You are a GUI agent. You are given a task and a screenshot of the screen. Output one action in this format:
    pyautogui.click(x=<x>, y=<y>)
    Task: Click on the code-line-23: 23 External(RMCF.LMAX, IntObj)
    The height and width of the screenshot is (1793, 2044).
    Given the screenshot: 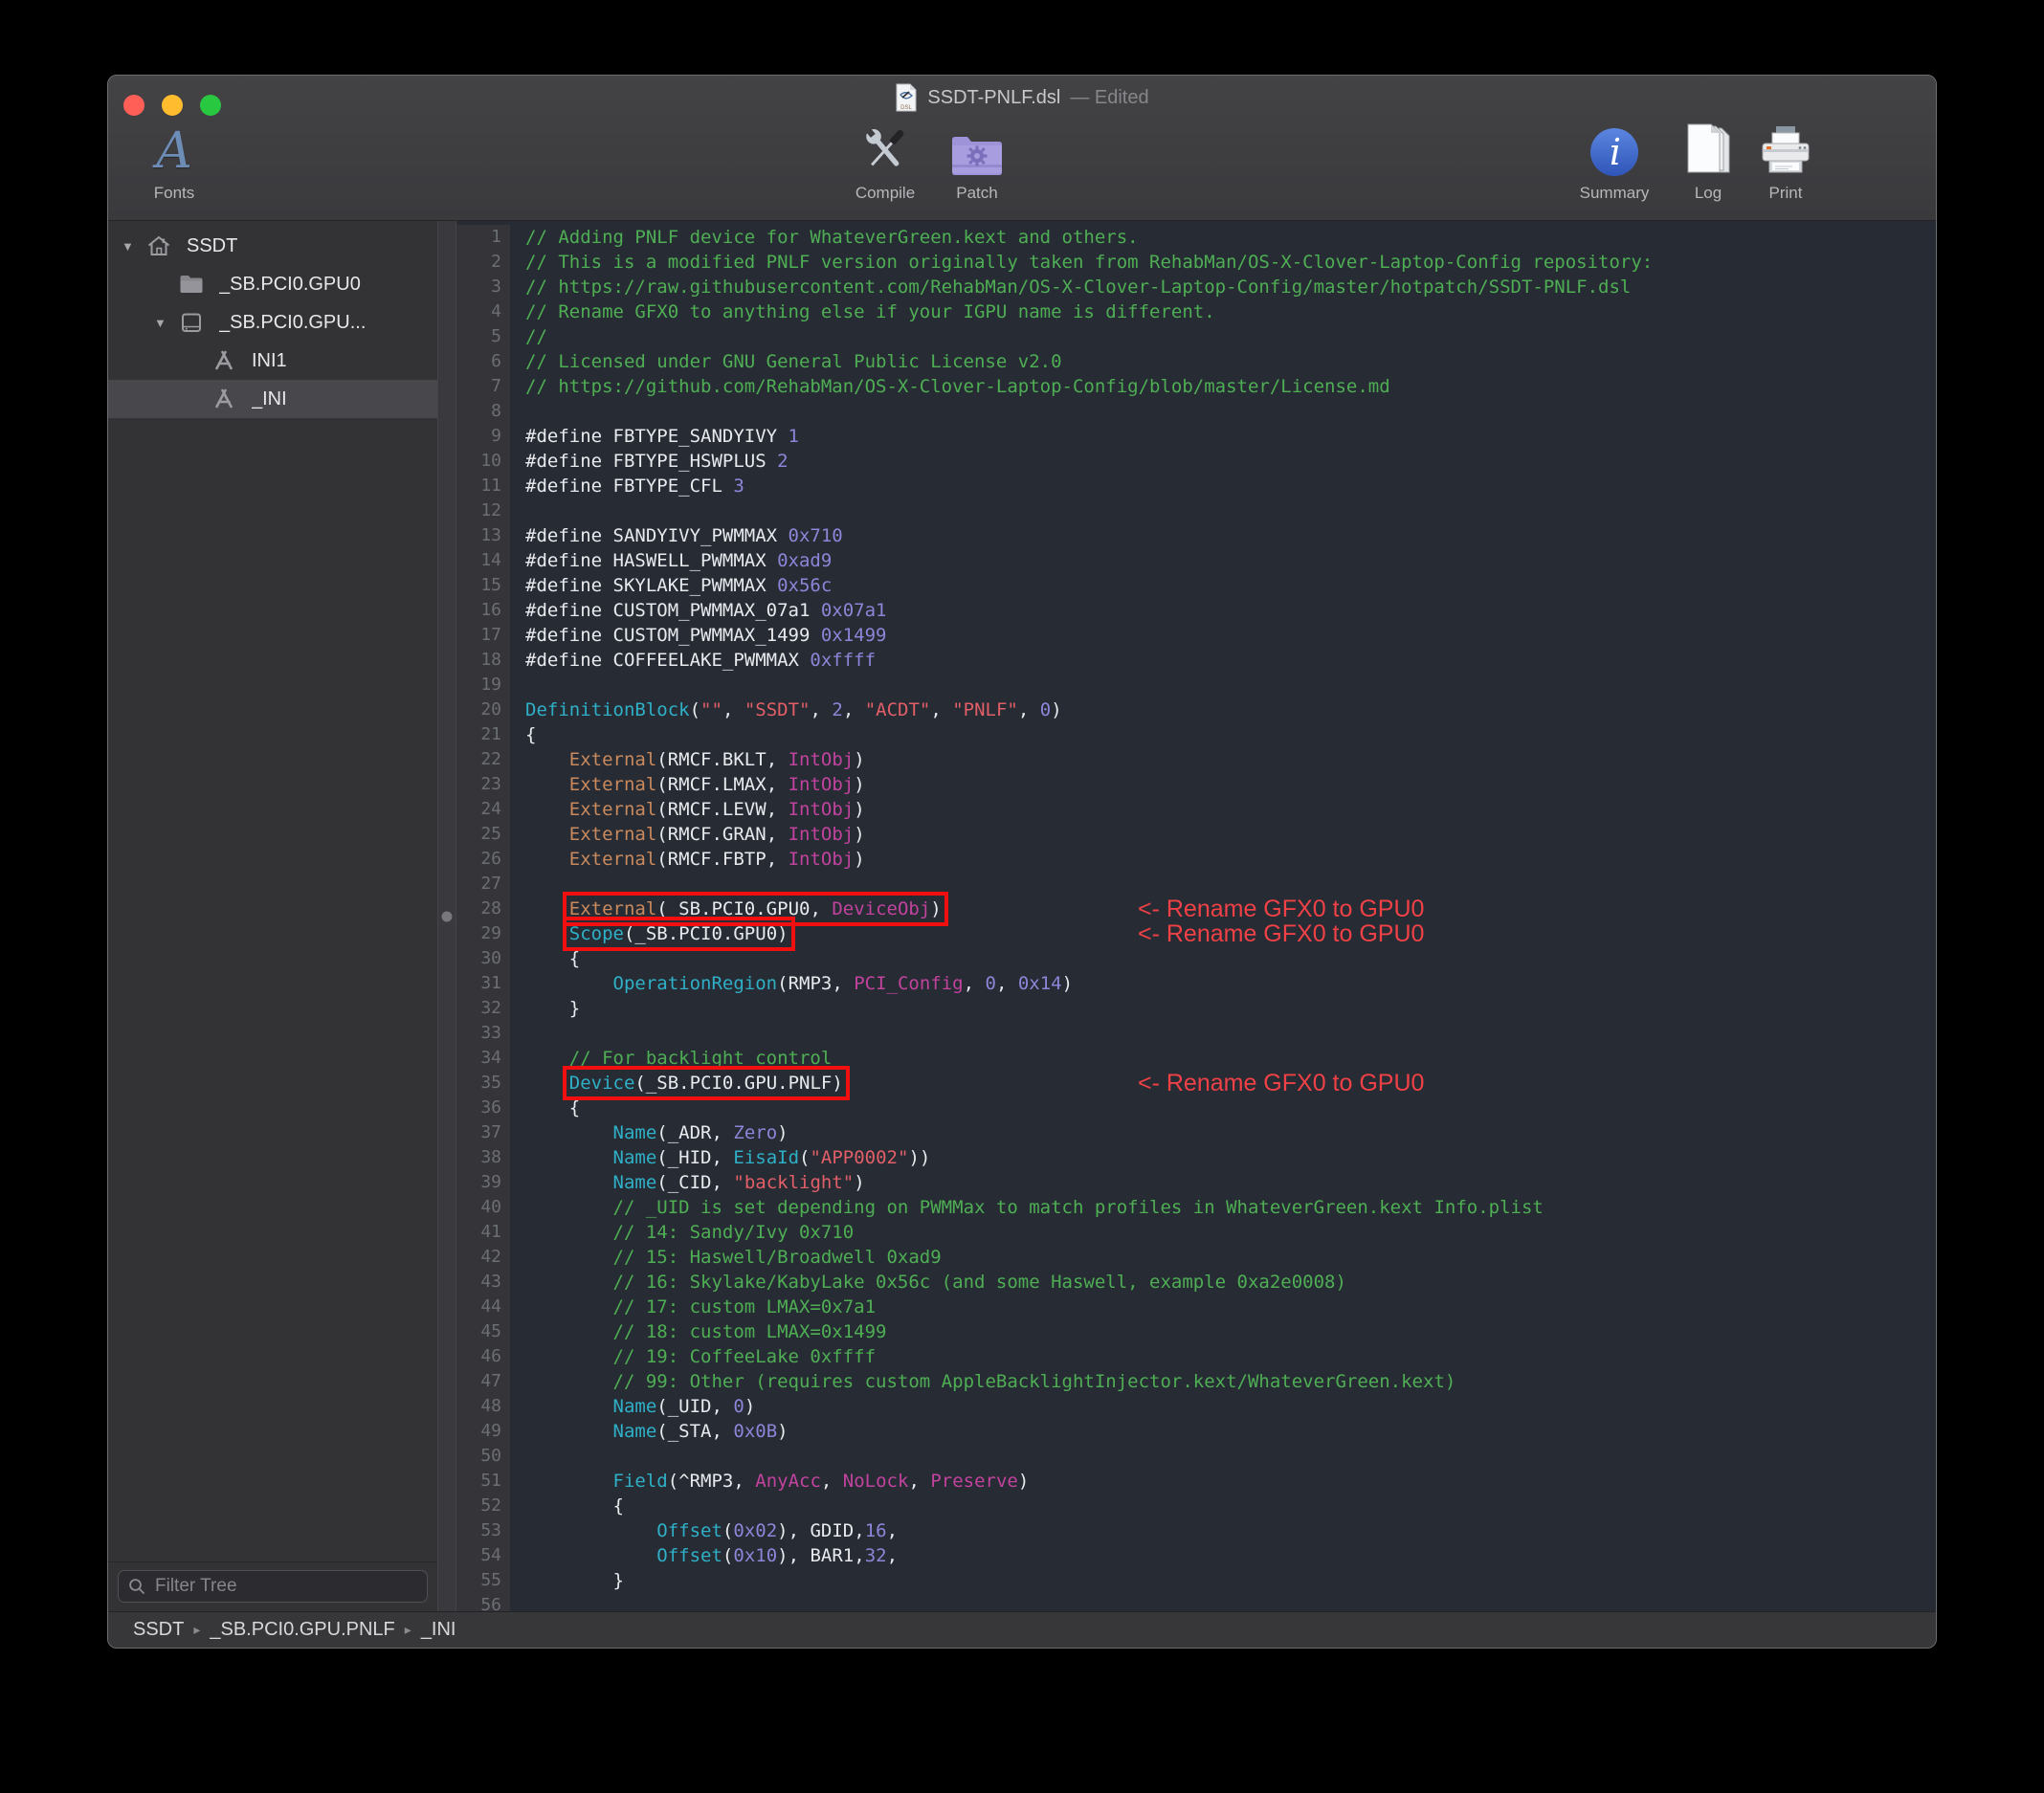 What is the action you would take?
    pyautogui.click(x=1196, y=784)
    